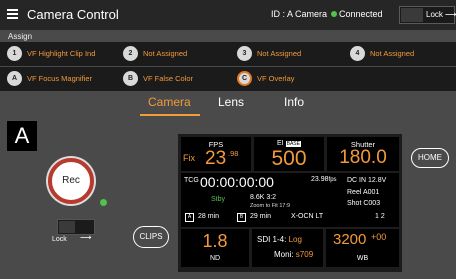 This screenshot has height=279, width=456. I want to click on lock-toggle: Lock ⟶, so click(427, 15).